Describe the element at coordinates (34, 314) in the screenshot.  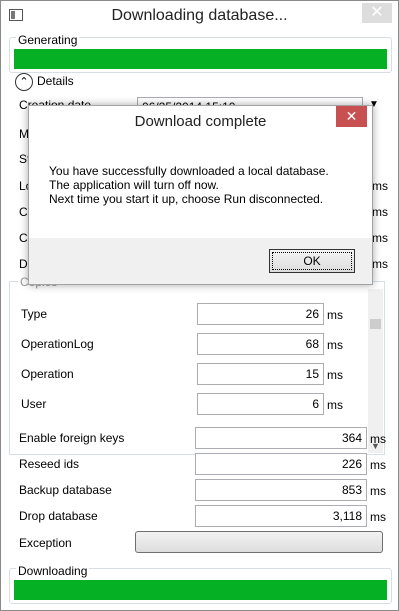
I see `copies-row-label: Type` at that location.